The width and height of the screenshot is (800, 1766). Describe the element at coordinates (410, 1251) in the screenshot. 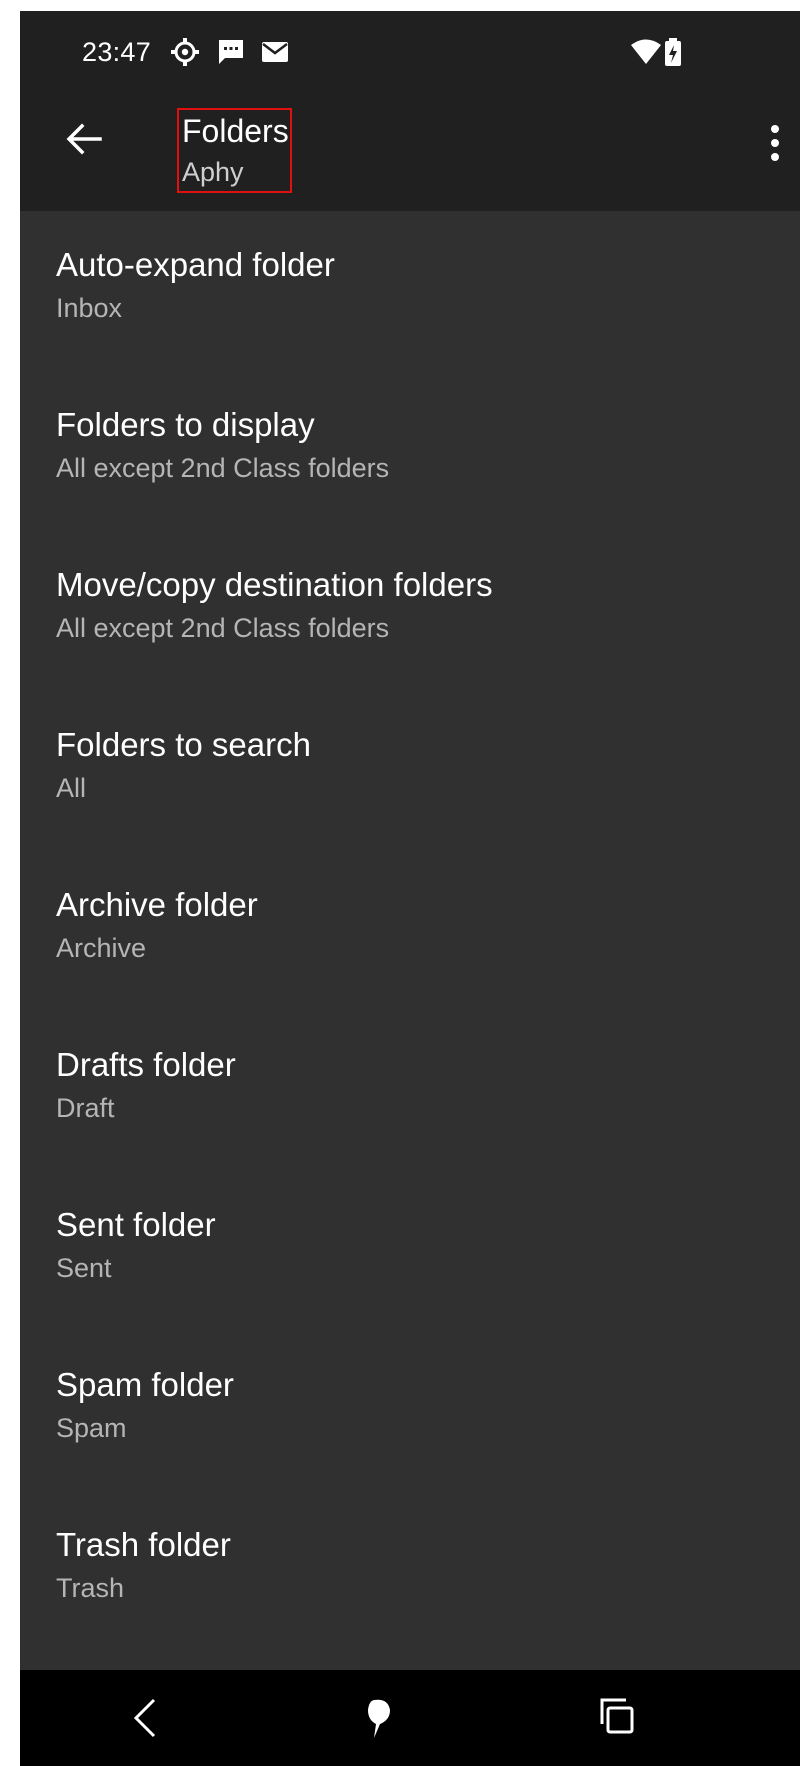

I see `pref-sent-folder: Sent folder Sent` at that location.